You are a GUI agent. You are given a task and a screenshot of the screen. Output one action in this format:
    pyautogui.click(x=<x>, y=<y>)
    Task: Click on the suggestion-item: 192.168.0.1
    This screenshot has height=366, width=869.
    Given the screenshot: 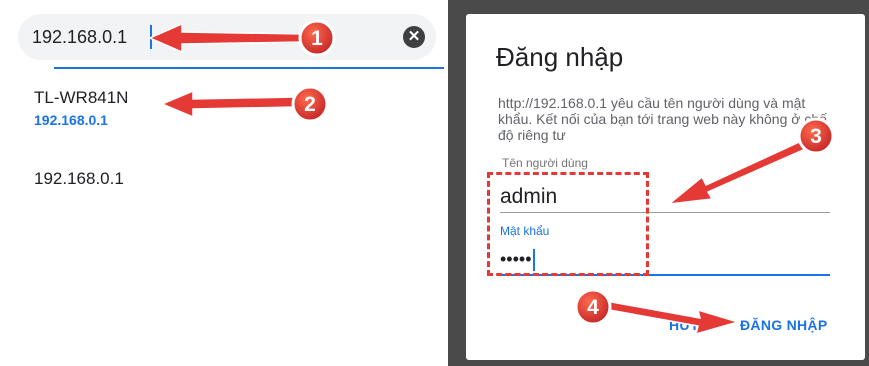 What is the action you would take?
    pyautogui.click(x=79, y=179)
    